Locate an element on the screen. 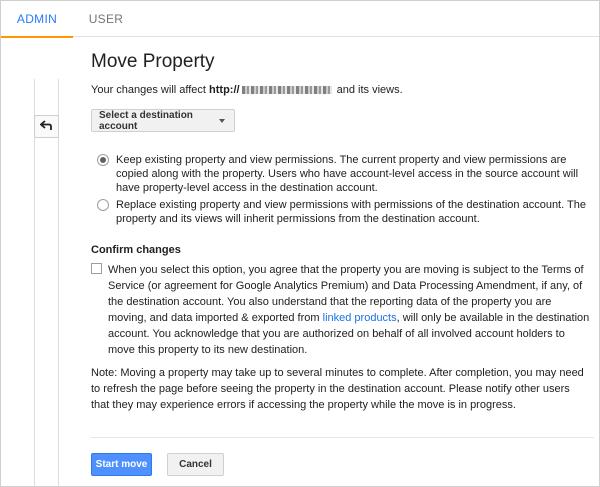  cancel-button: Cancel is located at coordinates (195, 464).